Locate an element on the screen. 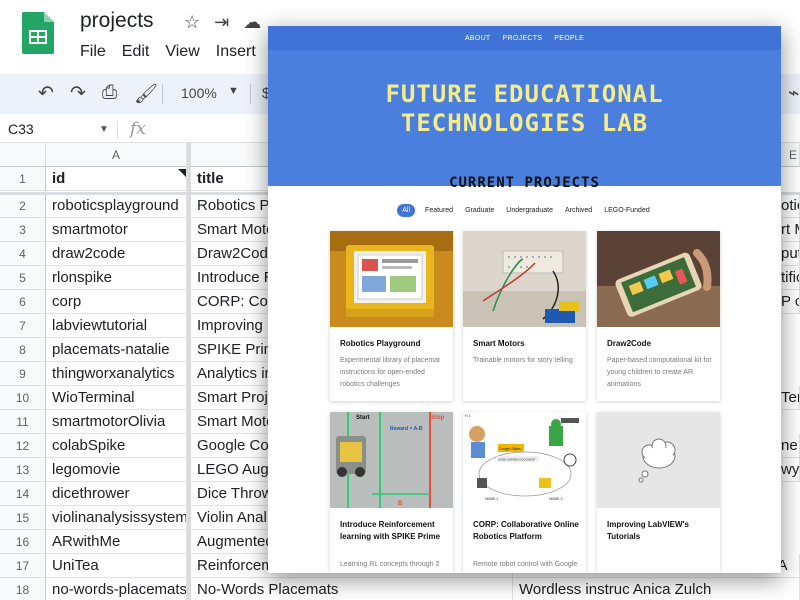 Image resolution: width=800 pixels, height=600 pixels. image-label-shared-doc: GAME SHARED DOCUMENT is located at coordinates (517, 460).